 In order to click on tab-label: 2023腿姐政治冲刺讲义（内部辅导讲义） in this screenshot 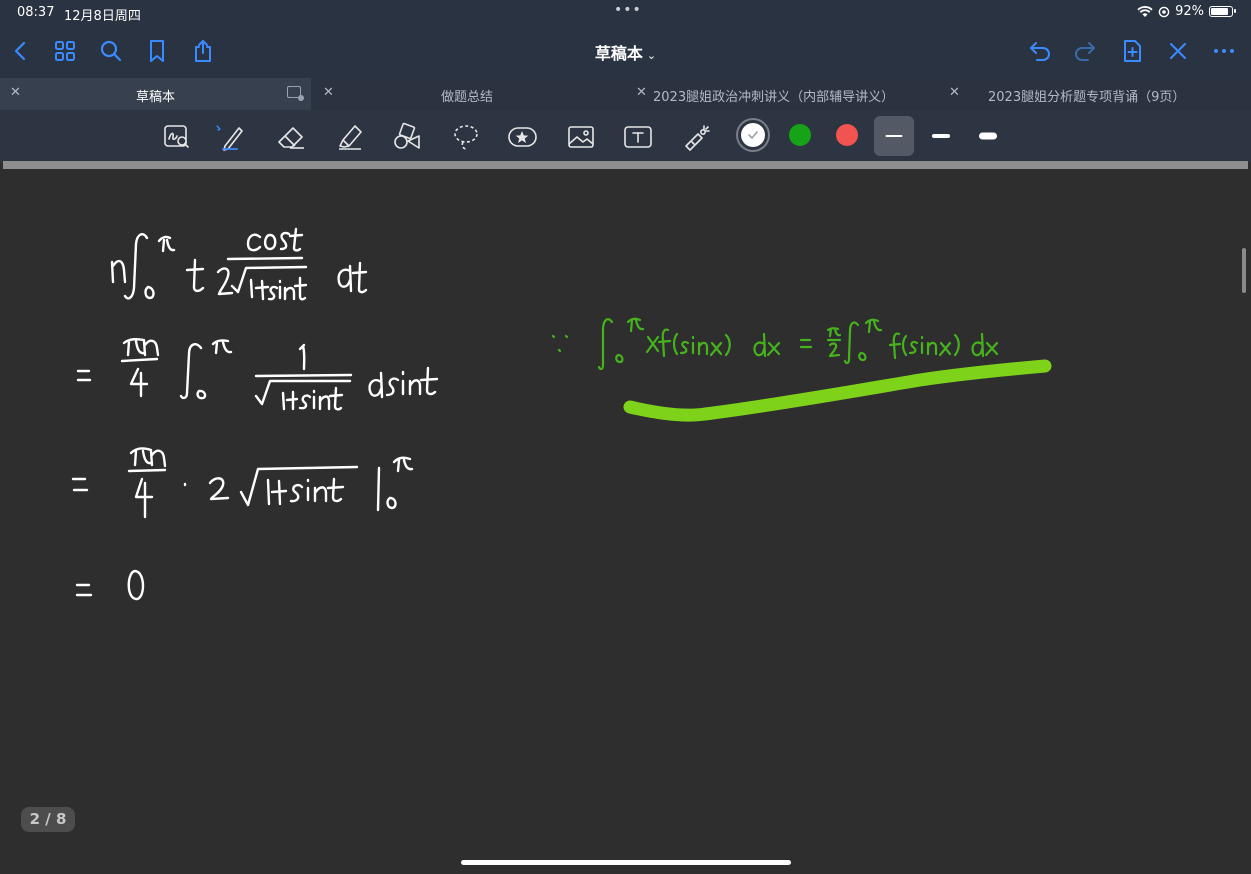, I will do `click(774, 97)`.